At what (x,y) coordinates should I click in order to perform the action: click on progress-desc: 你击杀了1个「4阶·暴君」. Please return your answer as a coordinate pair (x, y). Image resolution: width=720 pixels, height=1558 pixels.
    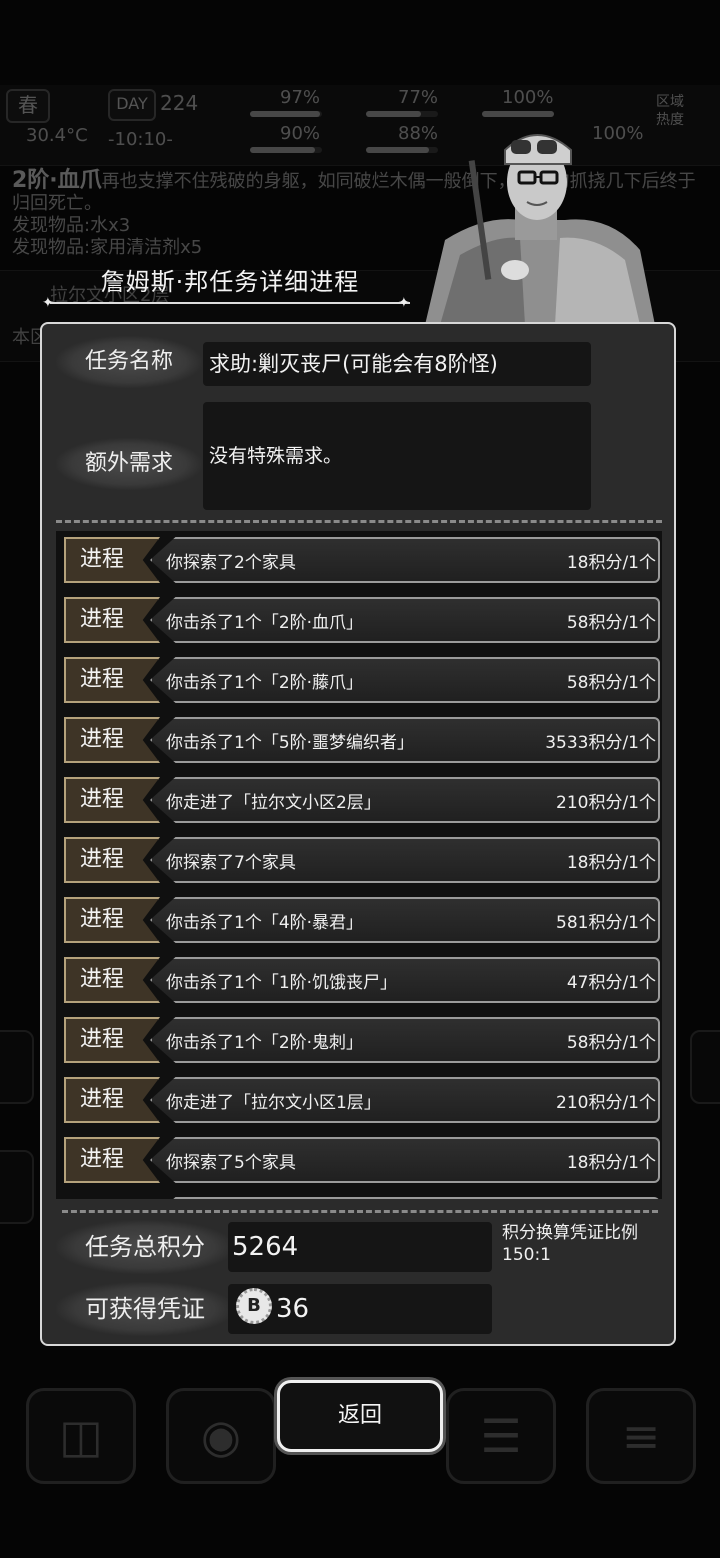
    Looking at the image, I should click on (265, 923).